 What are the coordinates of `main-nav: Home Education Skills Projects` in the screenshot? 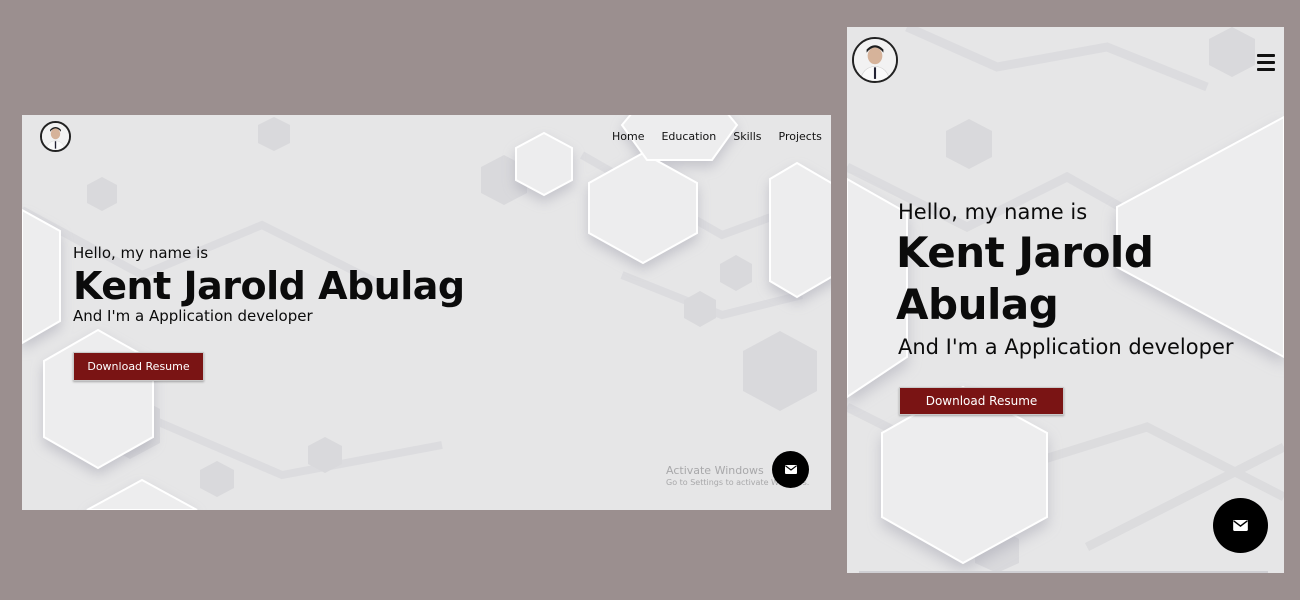 It's located at (717, 136).